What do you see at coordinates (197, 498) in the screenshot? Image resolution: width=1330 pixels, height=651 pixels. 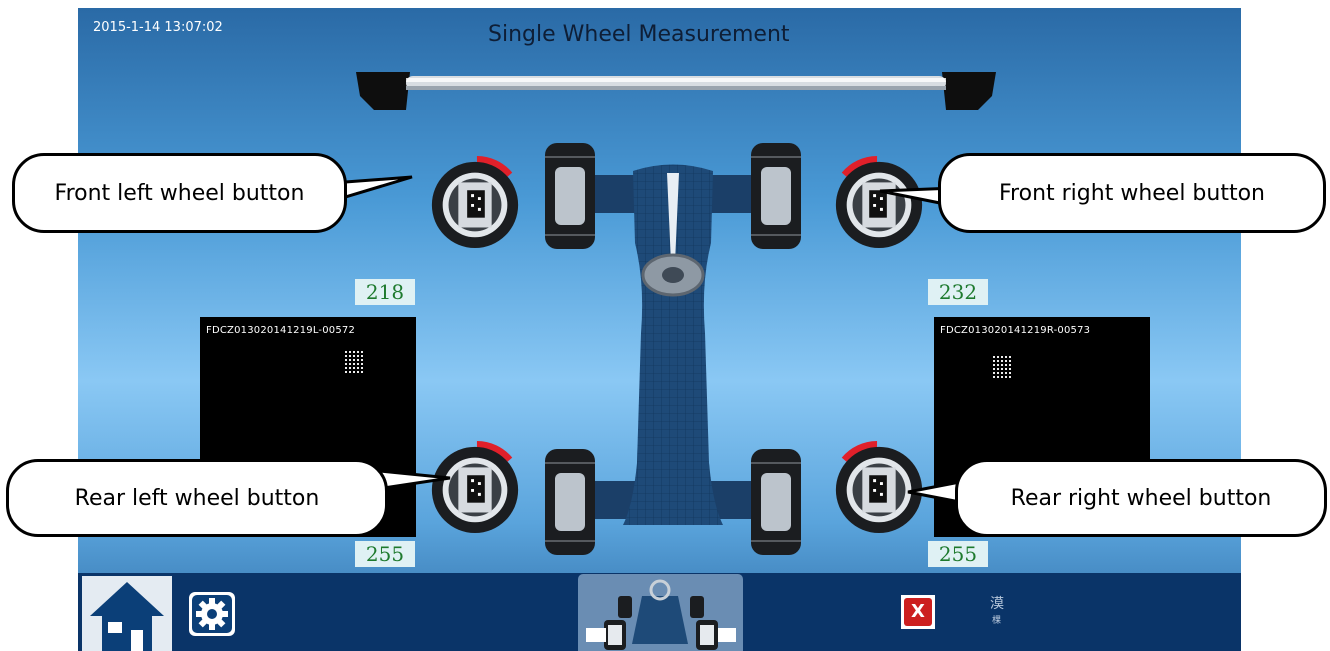 I see `callout-rear-left: Rear left wheel button` at bounding box center [197, 498].